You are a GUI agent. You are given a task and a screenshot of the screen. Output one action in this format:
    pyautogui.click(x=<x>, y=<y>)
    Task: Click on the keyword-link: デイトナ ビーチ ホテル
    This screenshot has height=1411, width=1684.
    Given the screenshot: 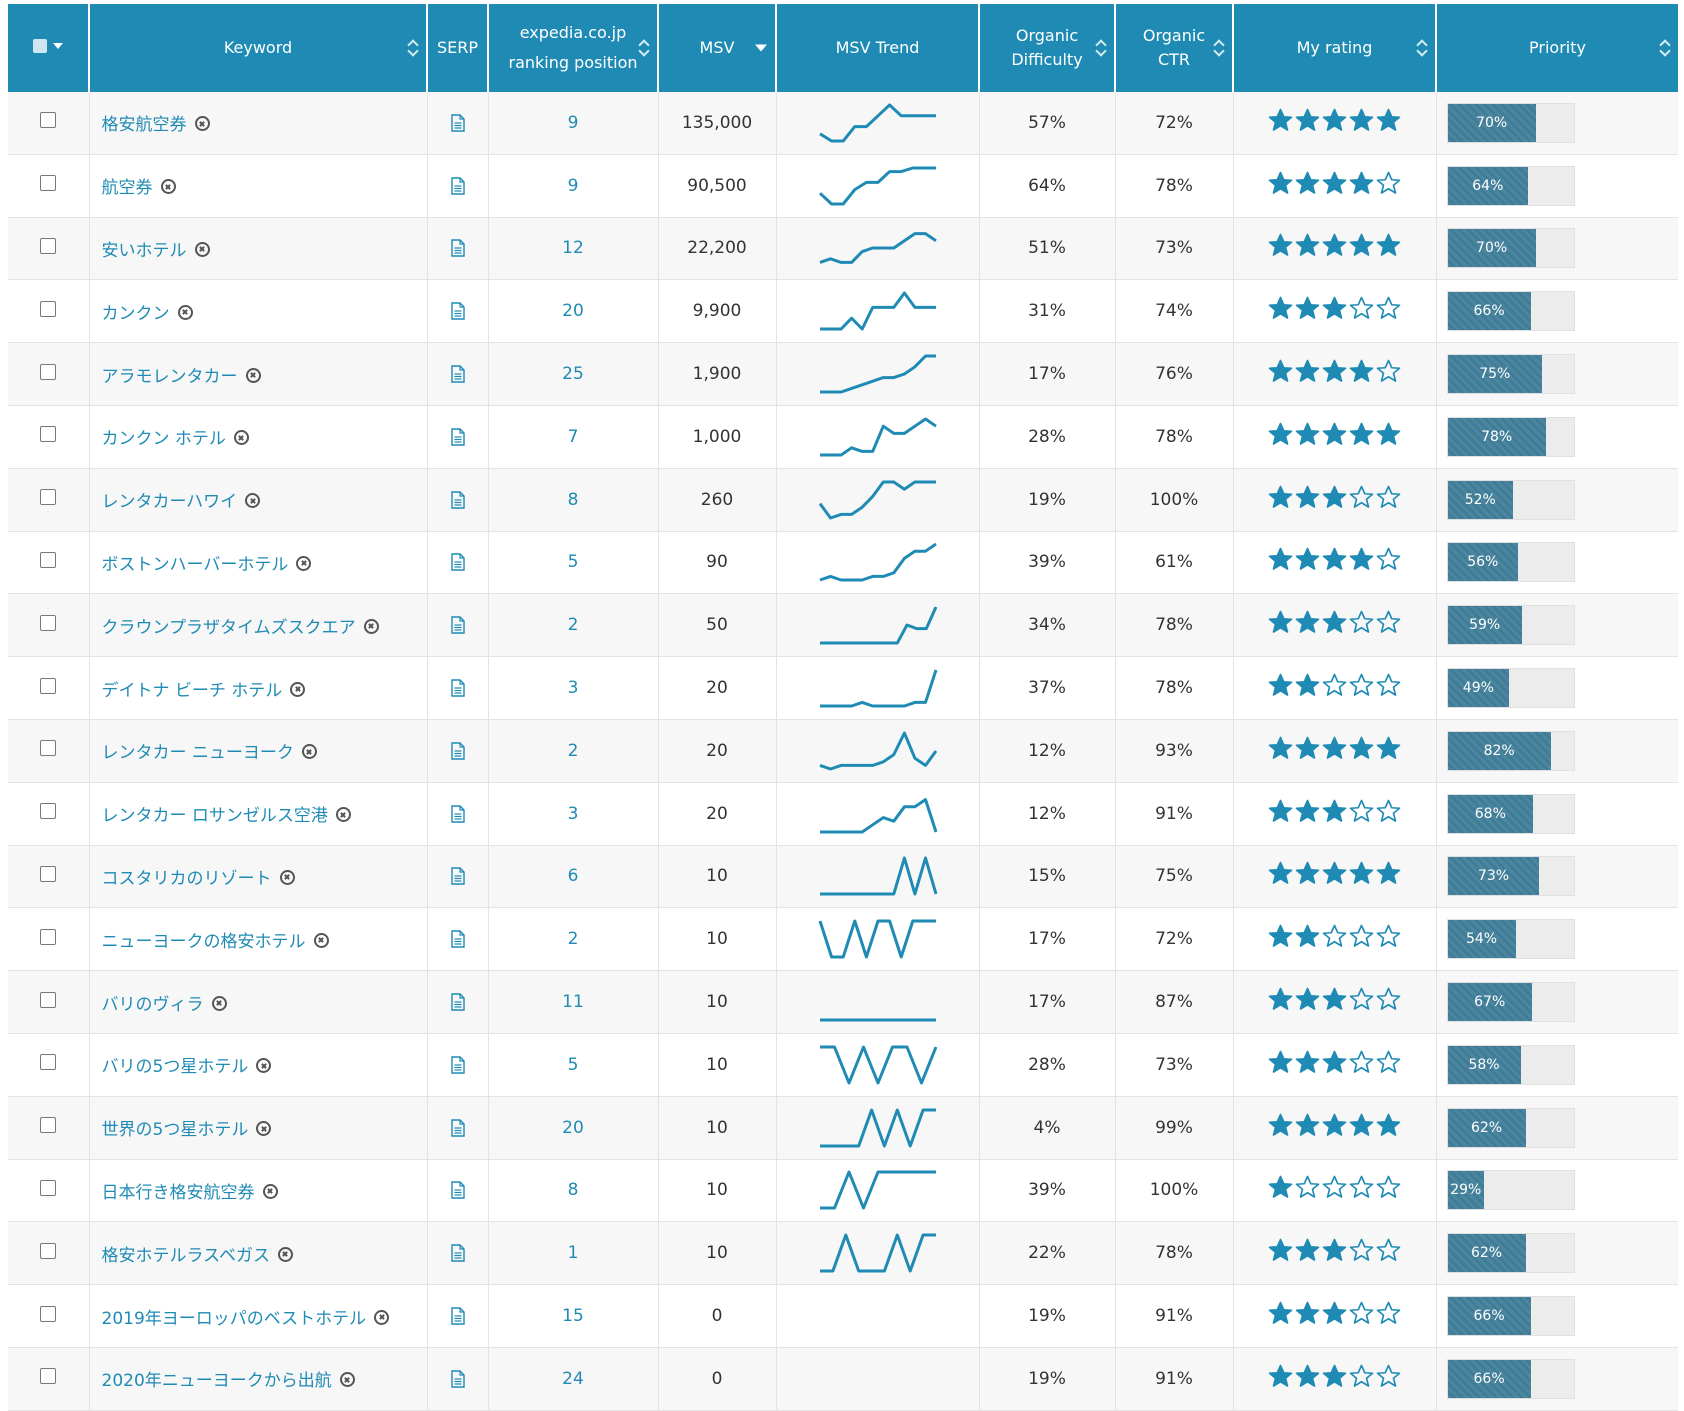 What is the action you would take?
    pyautogui.click(x=192, y=691)
    